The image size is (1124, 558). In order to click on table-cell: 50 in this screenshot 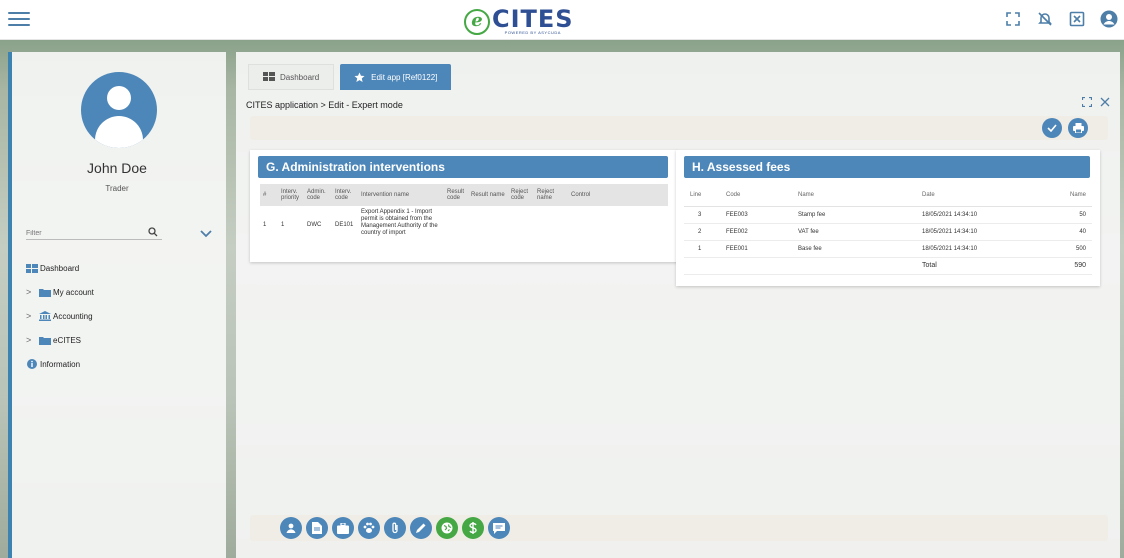, I will do `click(1062, 215)`.